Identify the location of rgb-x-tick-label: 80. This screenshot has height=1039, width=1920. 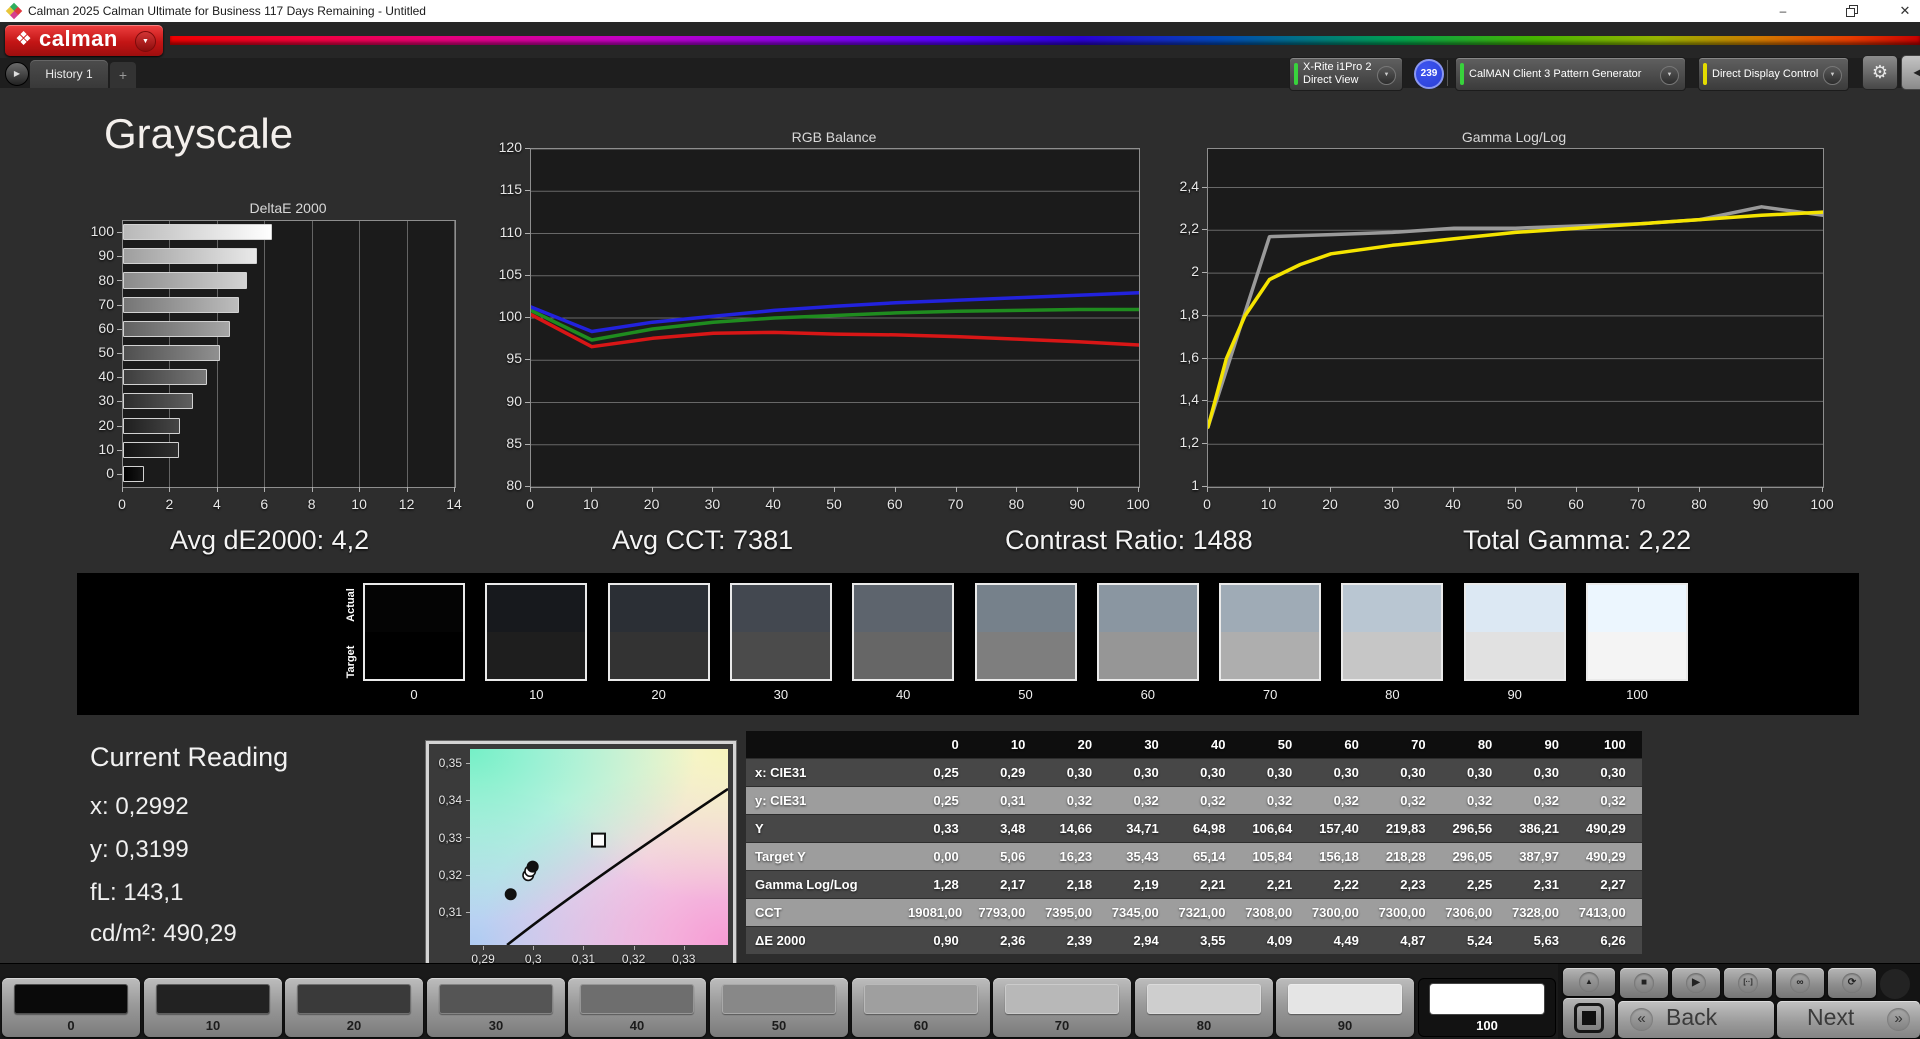
(1016, 504).